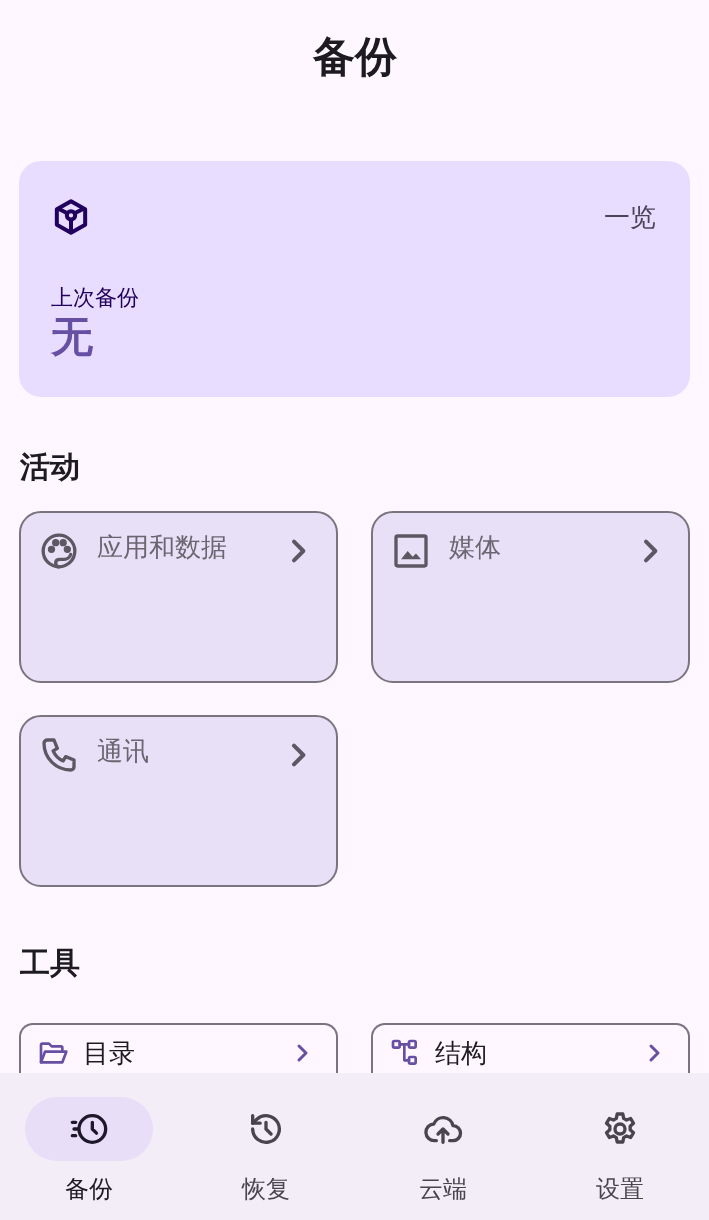  I want to click on nav-tab: 设置, so click(620, 1158).